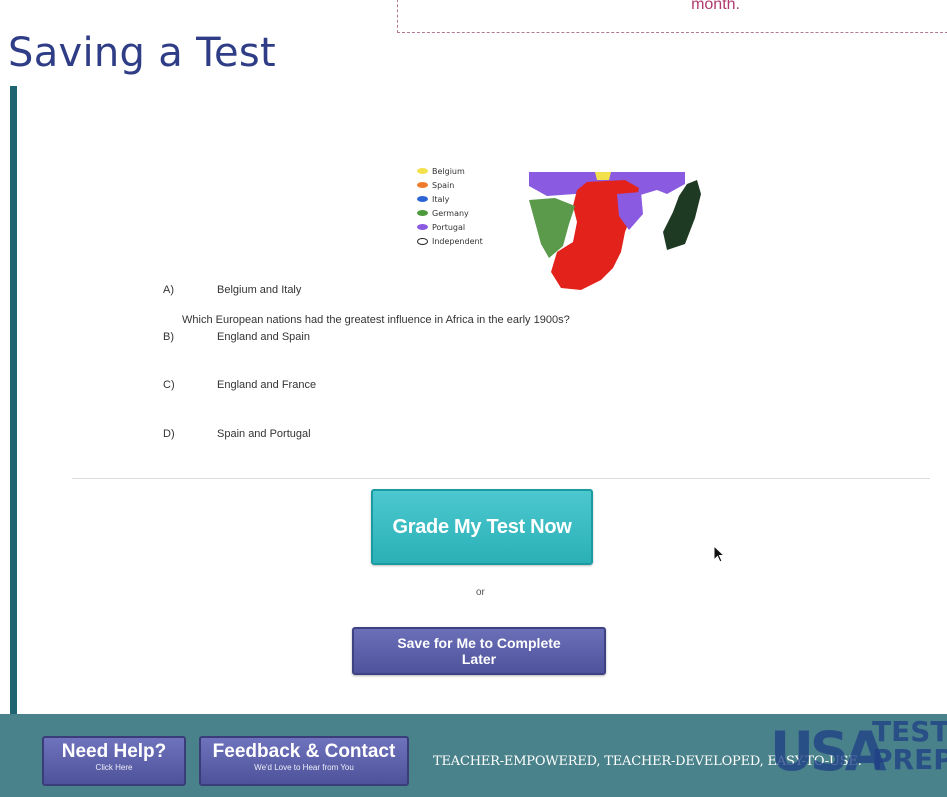  I want to click on answer-text: England and France, so click(267, 385).